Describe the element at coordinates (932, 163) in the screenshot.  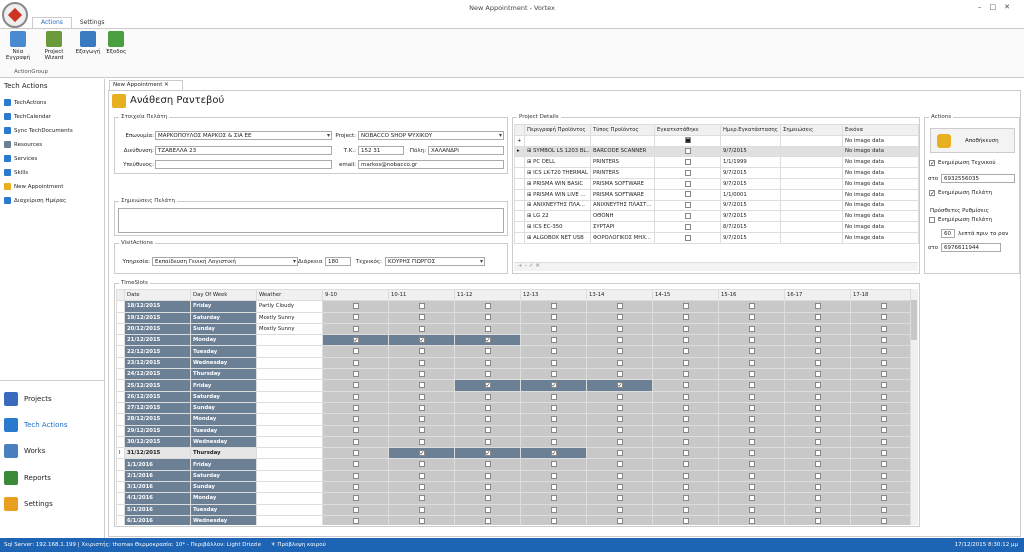
I see `notify-tech-checkbox` at that location.